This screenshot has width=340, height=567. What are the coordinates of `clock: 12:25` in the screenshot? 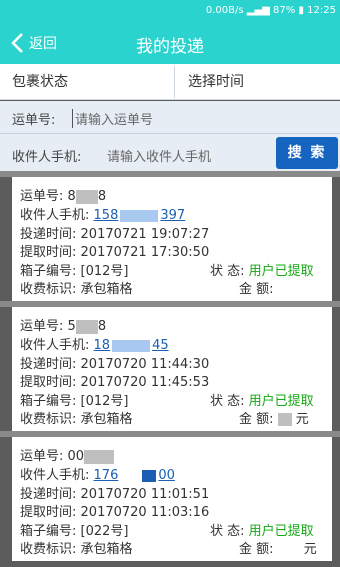 It's located at (321, 10).